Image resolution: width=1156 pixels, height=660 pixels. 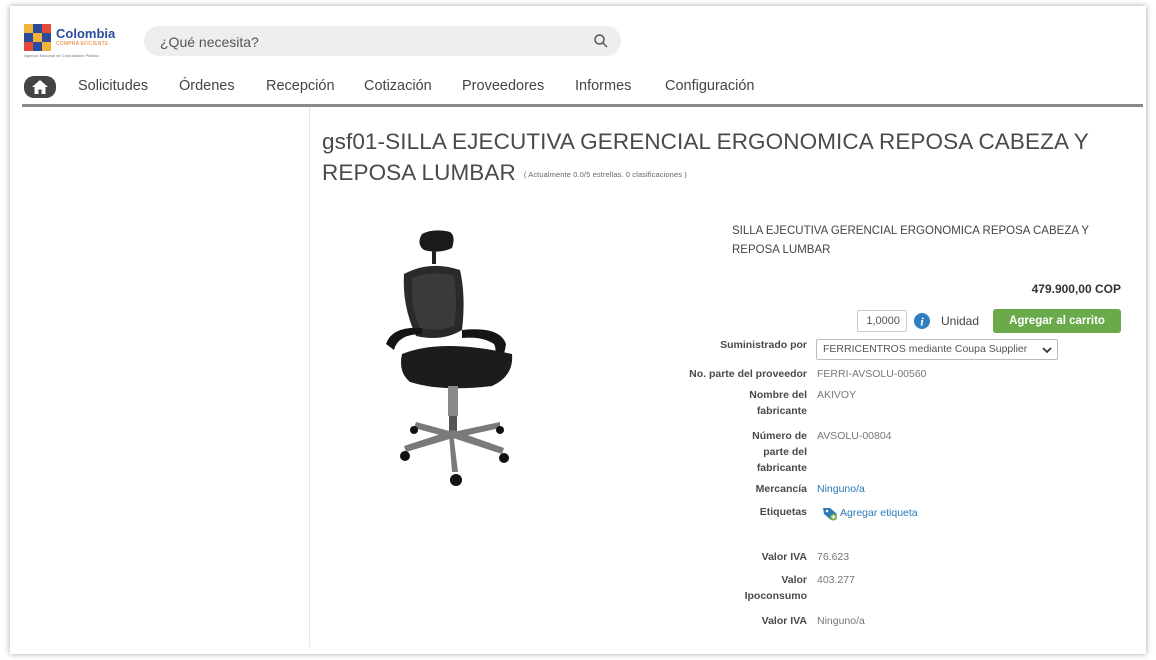 What do you see at coordinates (1076, 289) in the screenshot?
I see `product-price: 479.900,00 COP` at bounding box center [1076, 289].